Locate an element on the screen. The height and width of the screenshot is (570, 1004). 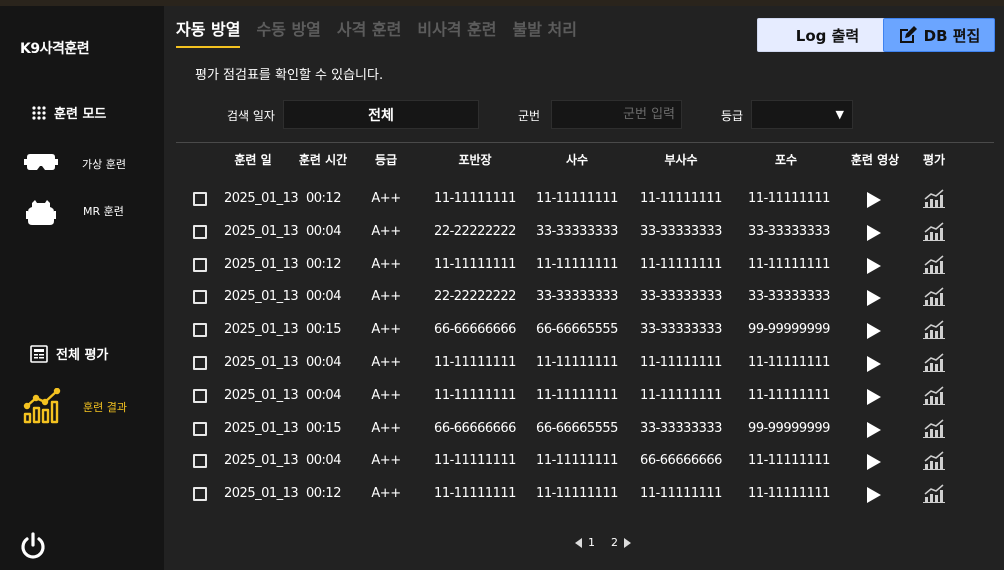
col-head-loader: 포수 is located at coordinates (786, 160).